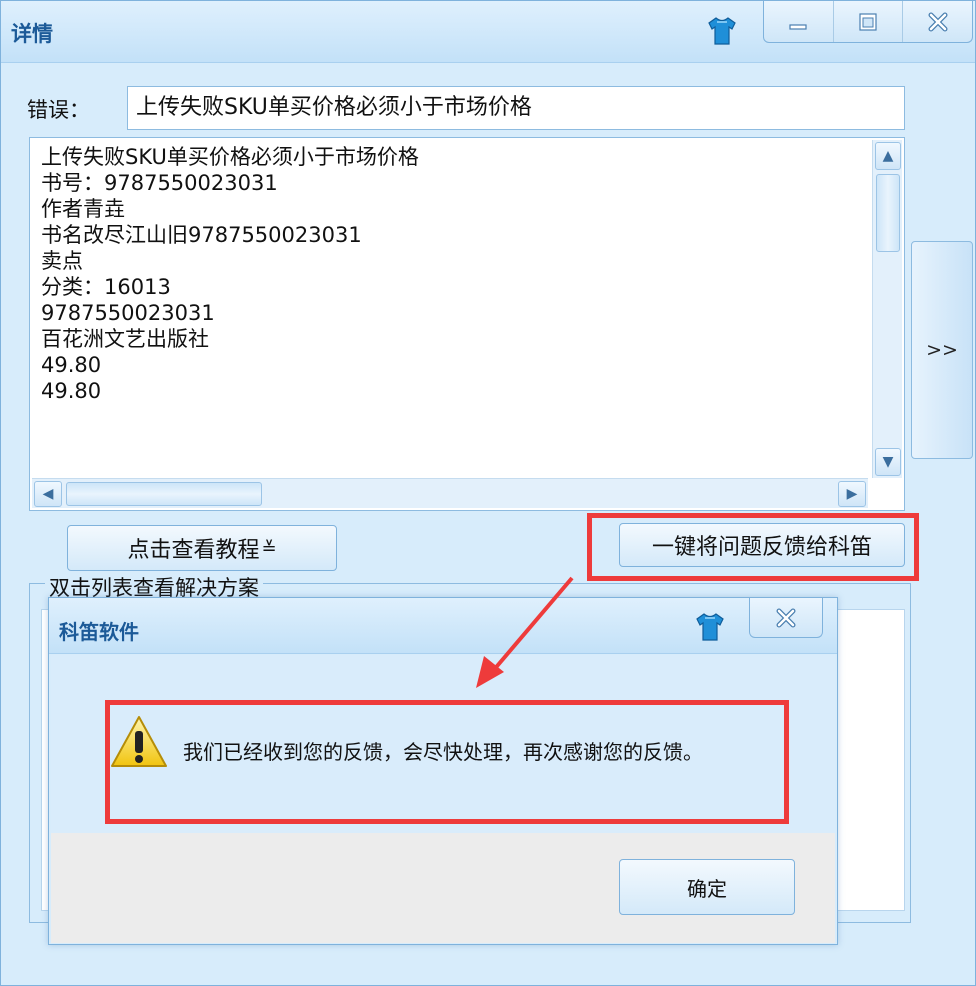  I want to click on minimize-button, so click(799, 21).